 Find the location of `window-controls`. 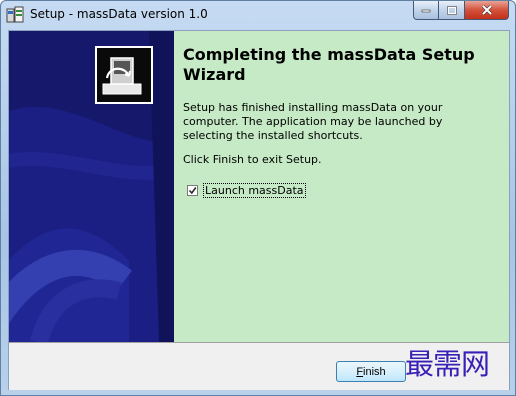

window-controls is located at coordinates (461, 11).